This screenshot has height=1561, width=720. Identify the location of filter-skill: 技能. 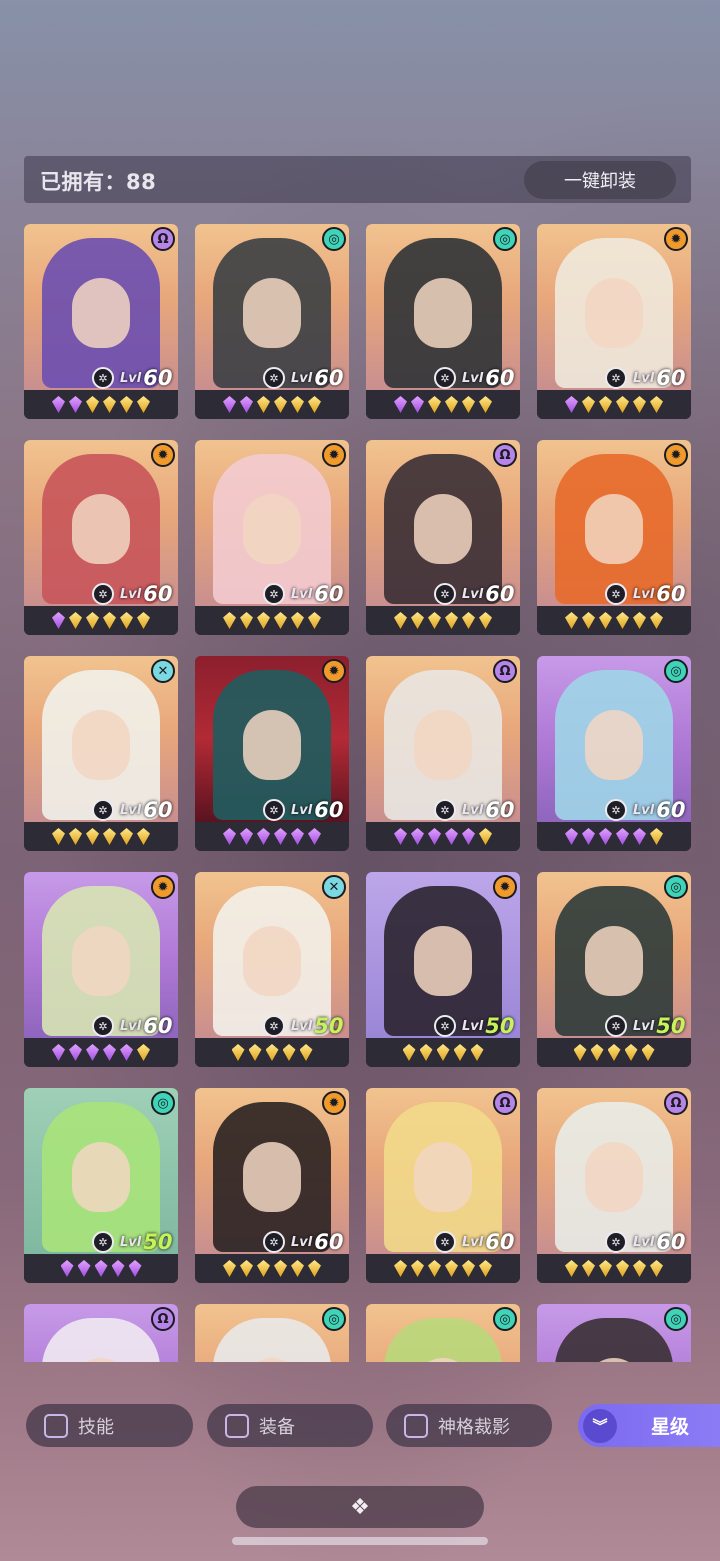
(109, 1425).